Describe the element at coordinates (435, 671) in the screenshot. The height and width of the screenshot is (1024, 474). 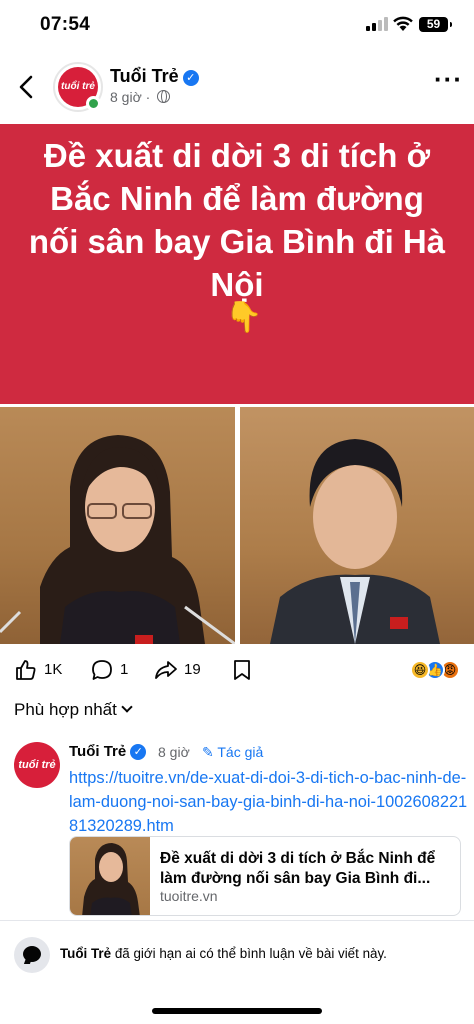
I see `reaction-summary: 😆 👍 😡` at that location.